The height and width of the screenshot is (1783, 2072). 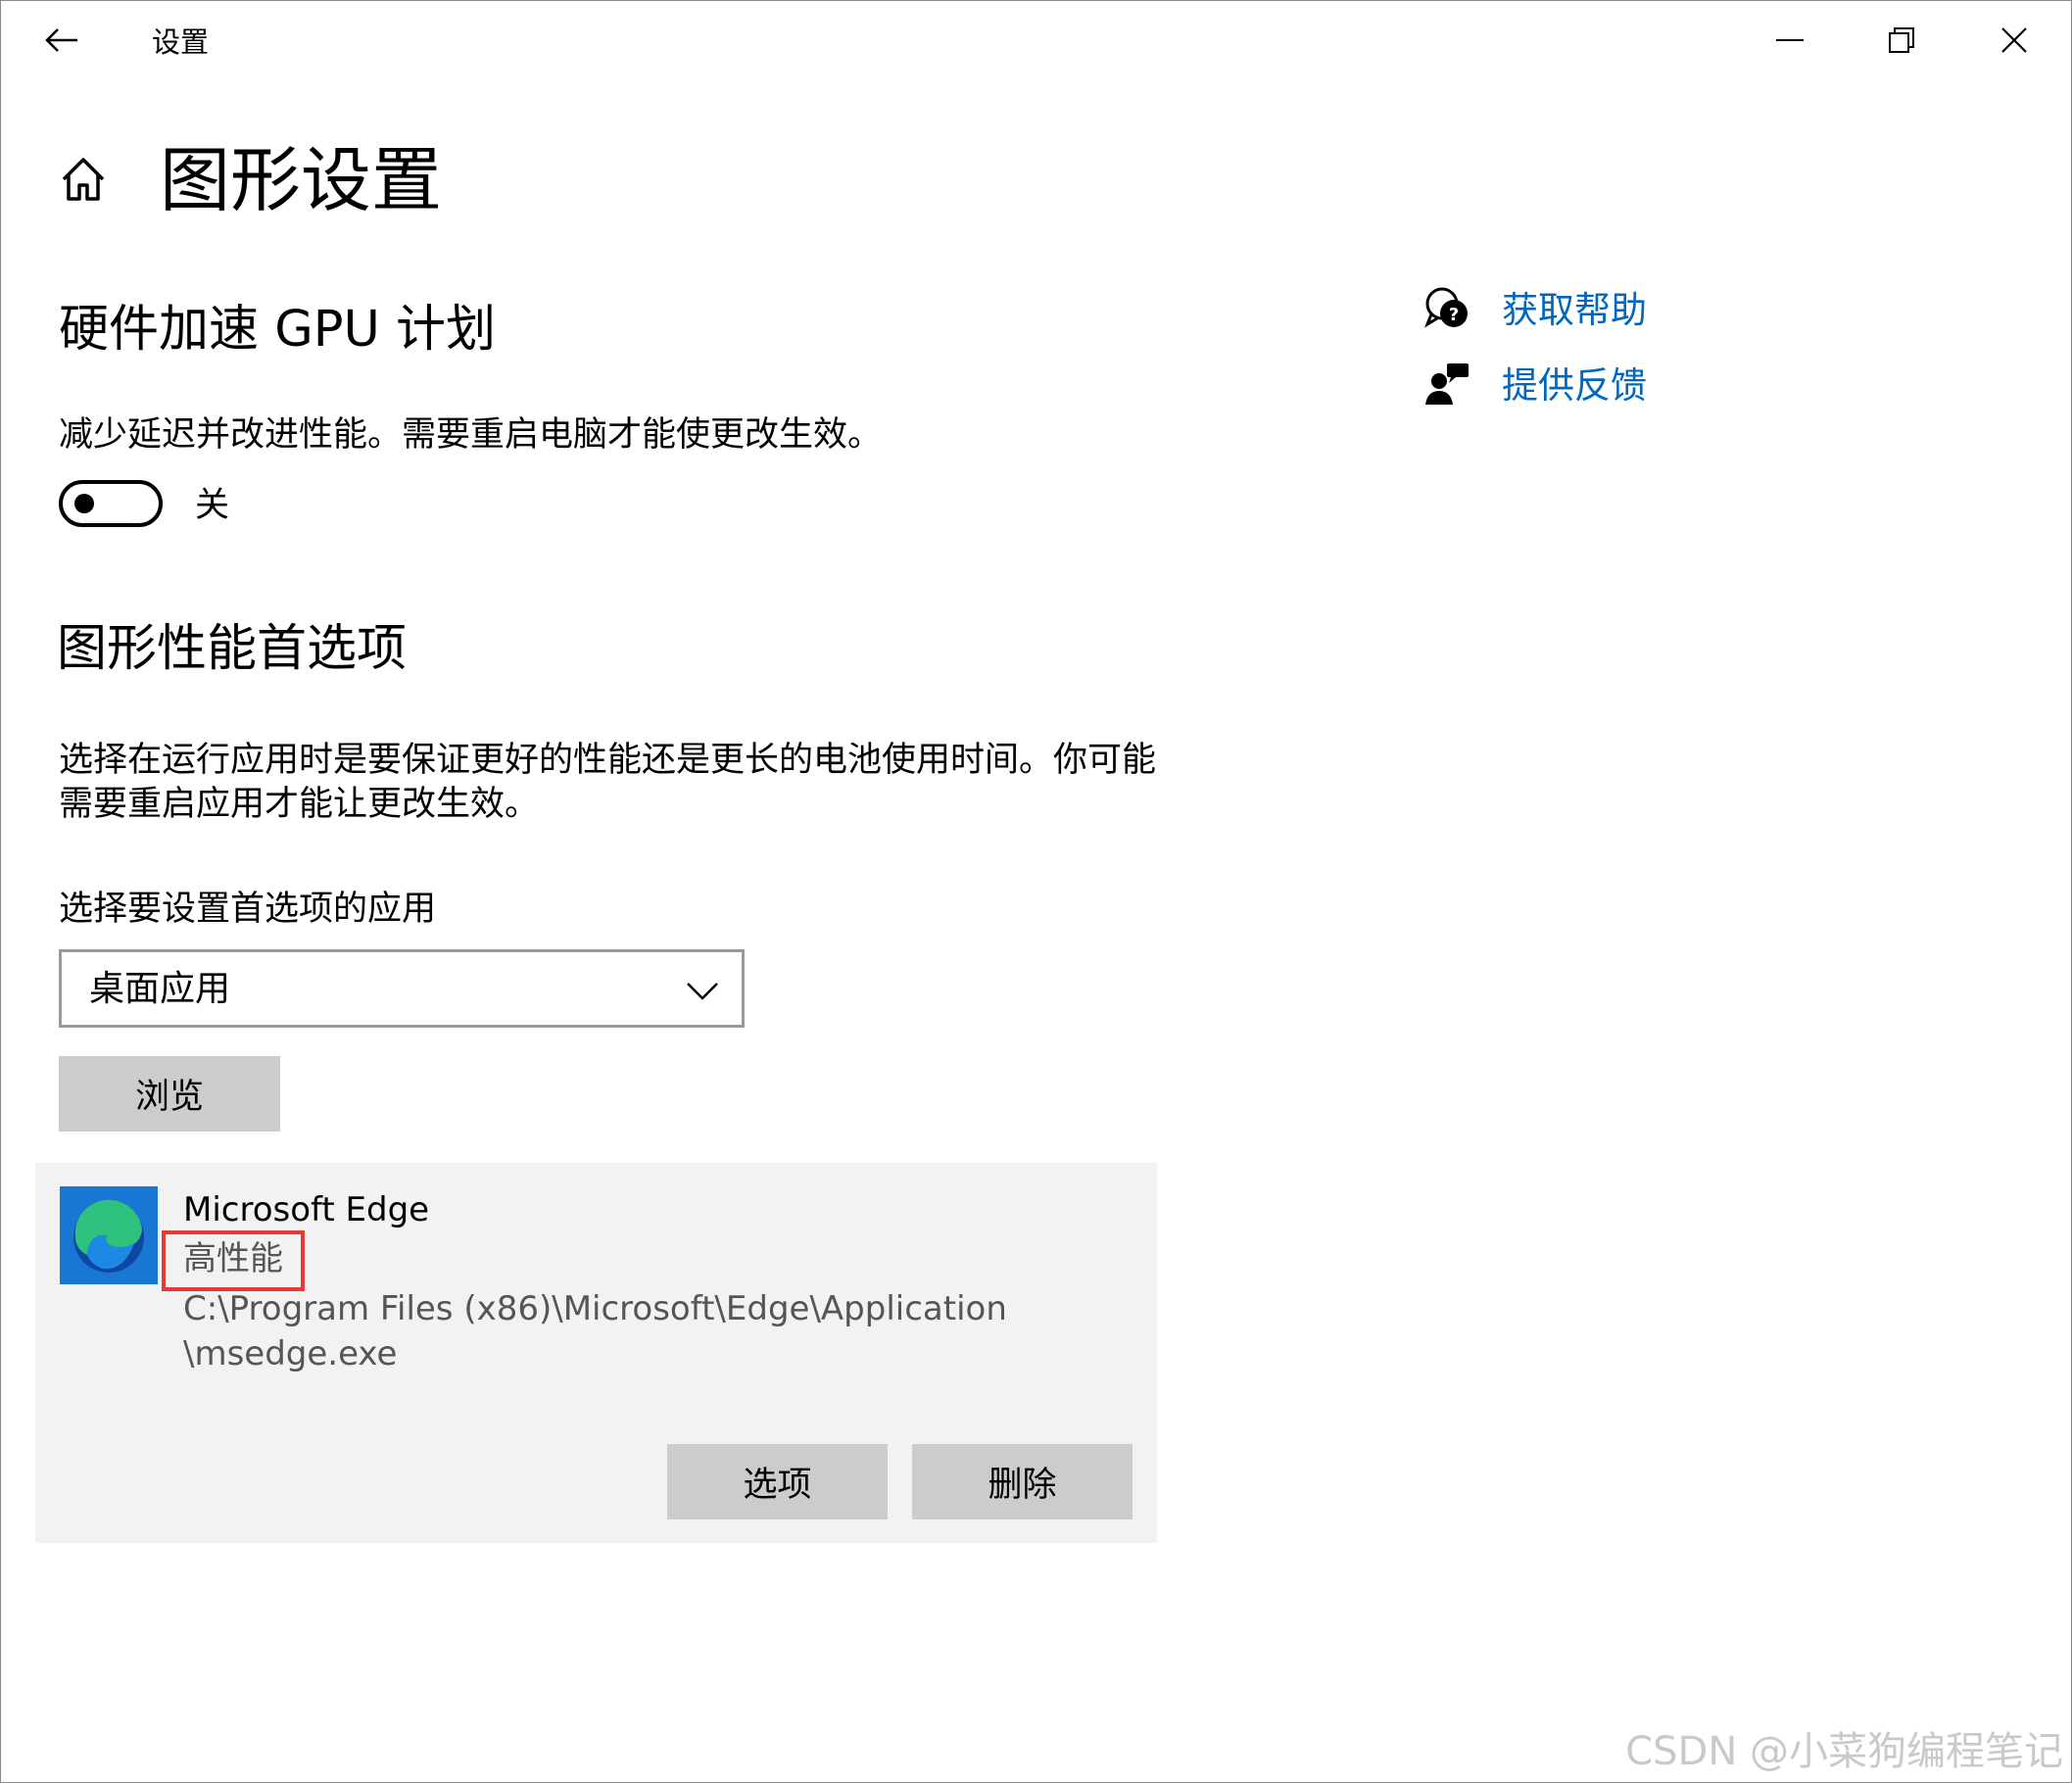 I want to click on graphics-preference-heading: 图形性能首选项, so click(x=232, y=649).